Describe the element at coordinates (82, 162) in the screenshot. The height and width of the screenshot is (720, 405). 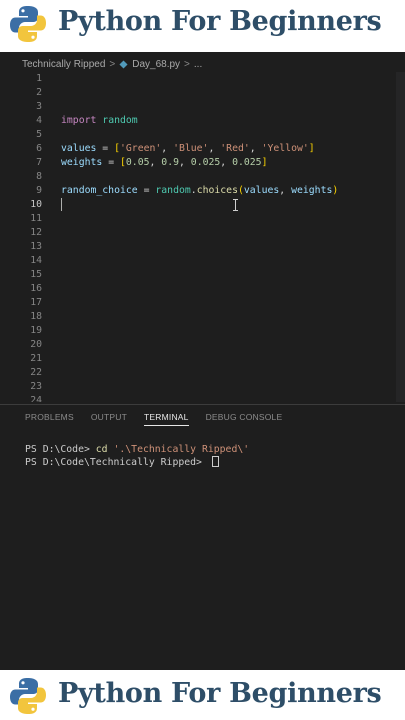
I see `var-weights: weights` at that location.